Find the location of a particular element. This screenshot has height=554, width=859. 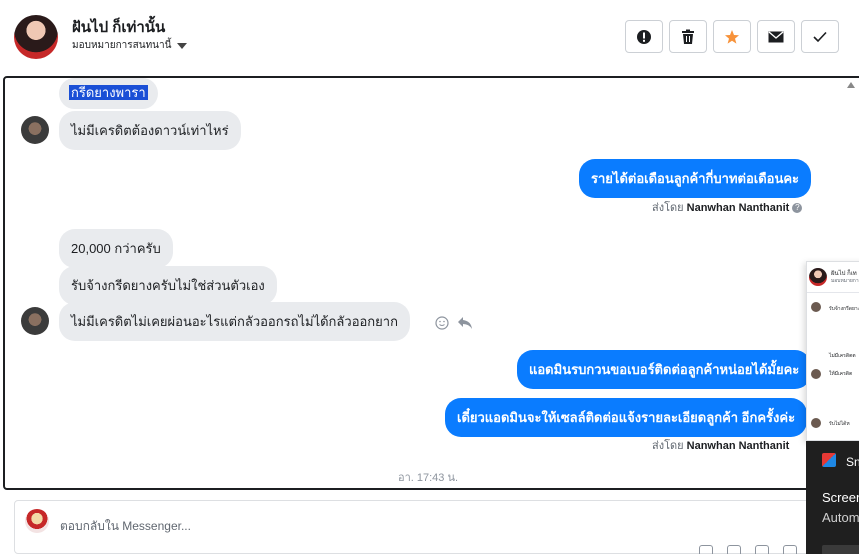

conversation-header: ฝันไป ก็เท่านั้น มอบหมายการสนทนานี้ is located at coordinates (429, 38).